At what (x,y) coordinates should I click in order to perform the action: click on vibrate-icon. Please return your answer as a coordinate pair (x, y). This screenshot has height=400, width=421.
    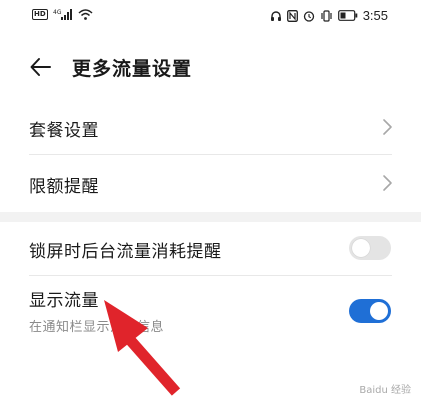
    Looking at the image, I should click on (326, 15).